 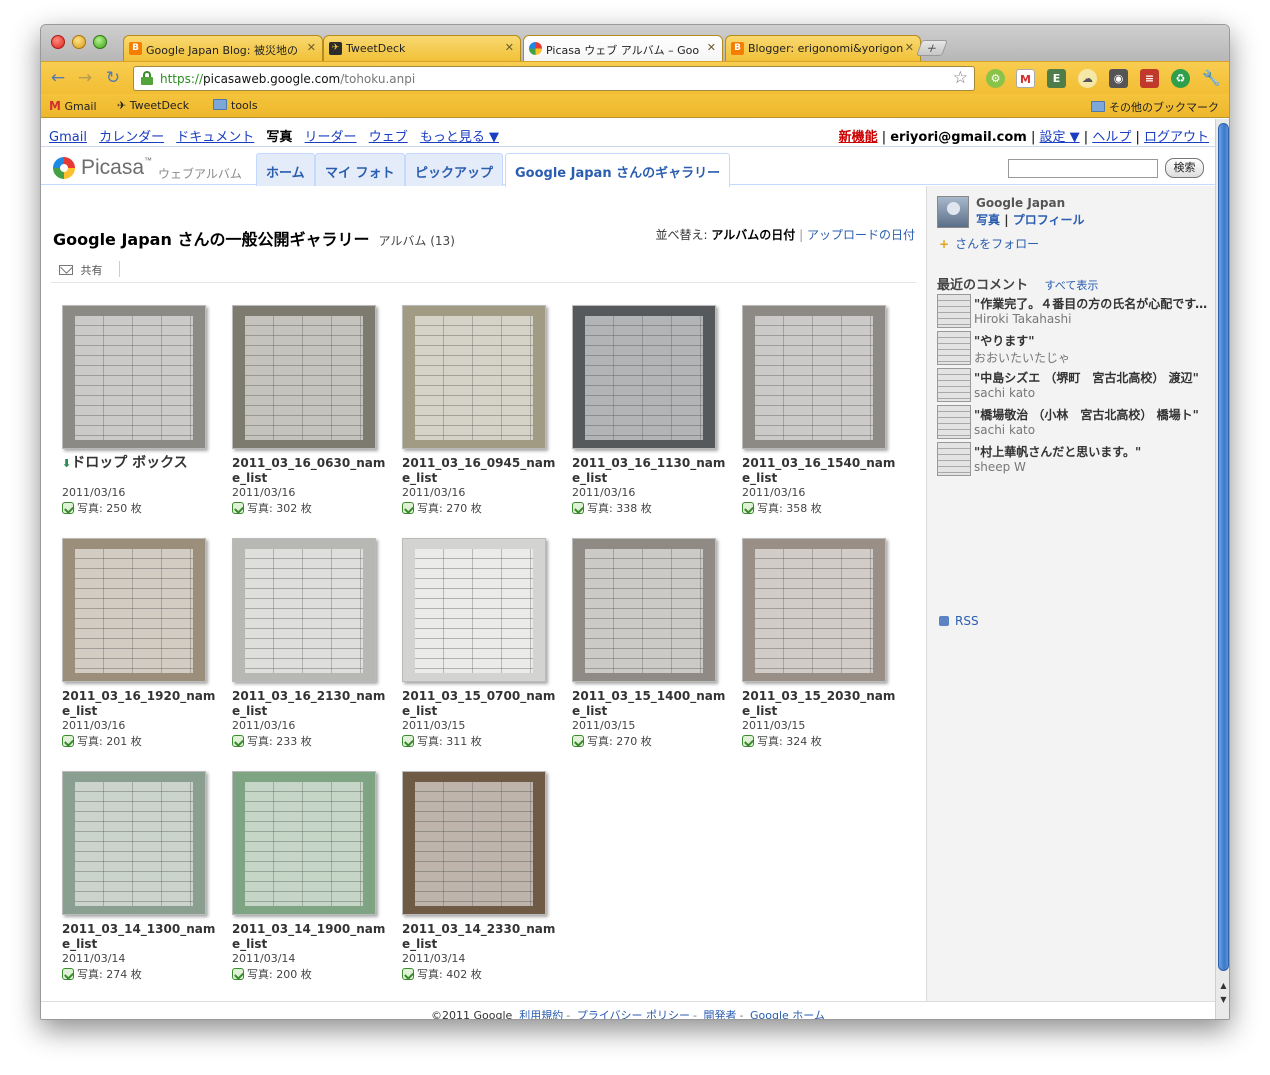 I want to click on comment-item: "中島シズエ （堺町 宮古北高校） 渡辺" sachi kato, so click(x=1074, y=386).